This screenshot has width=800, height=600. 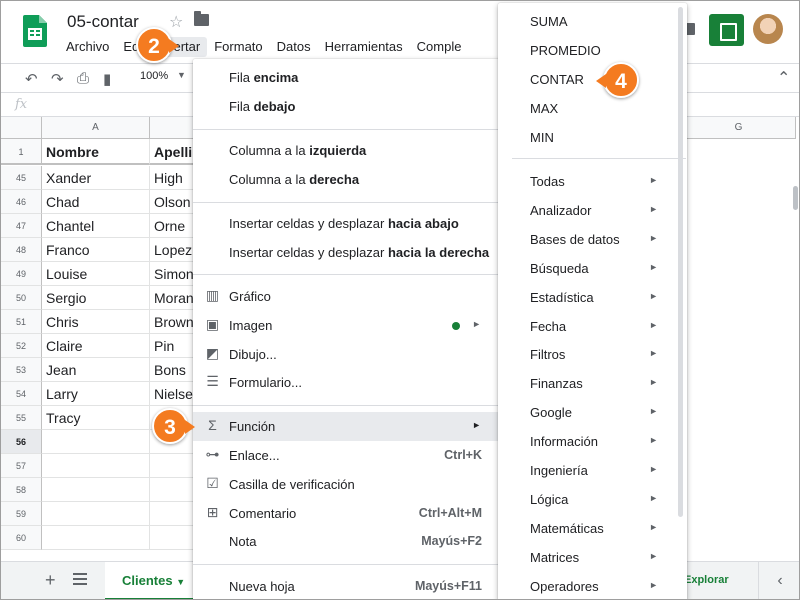 I want to click on insert-row-below: Fila debajo, so click(x=350, y=106).